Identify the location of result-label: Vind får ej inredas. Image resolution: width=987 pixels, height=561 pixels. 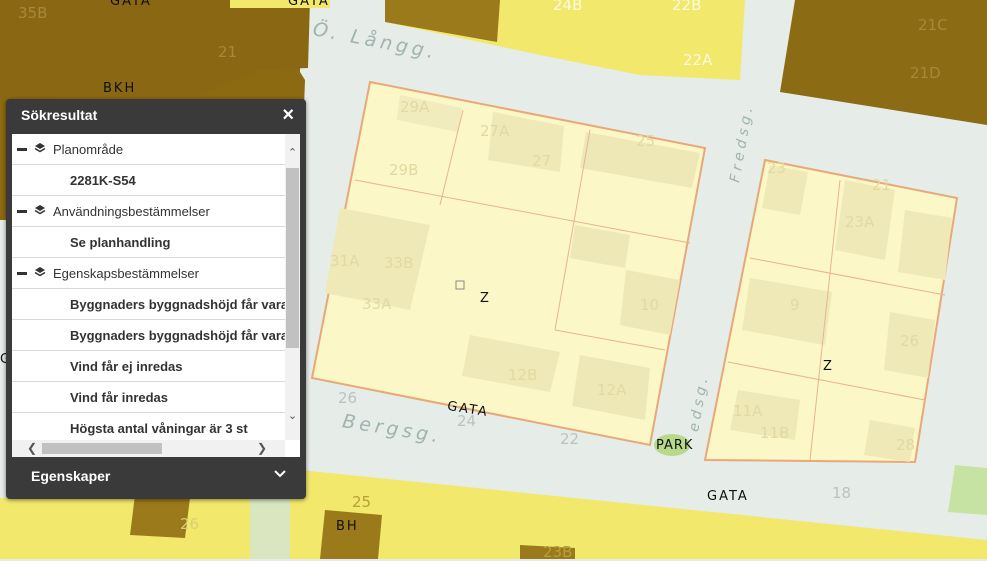
(126, 366).